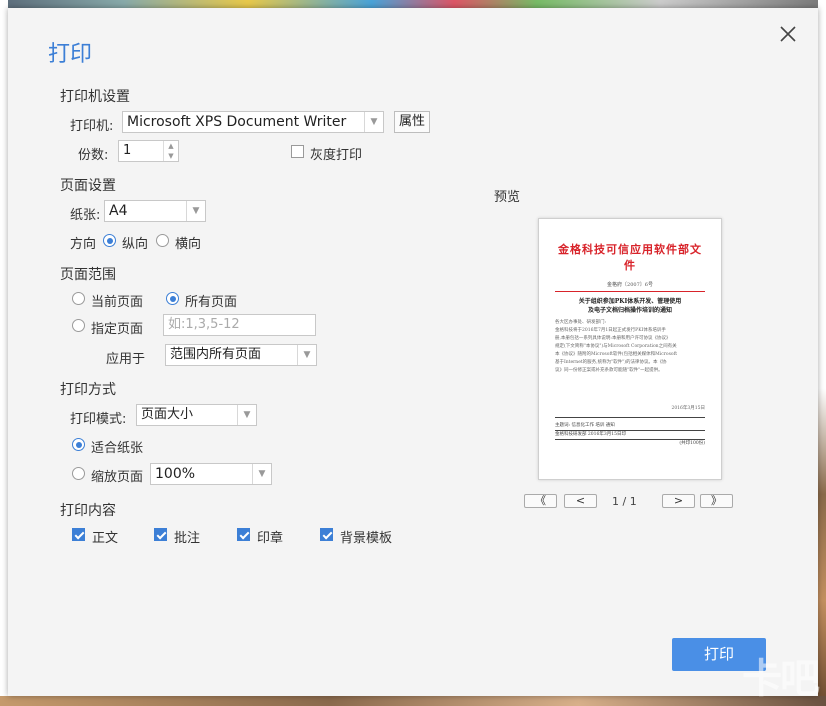 Image resolution: width=826 pixels, height=706 pixels. Describe the element at coordinates (611, 362) in the screenshot. I see `preview-doc-line: 基于Internet的服务,统称为"软件")的法律协议。本《协` at that location.